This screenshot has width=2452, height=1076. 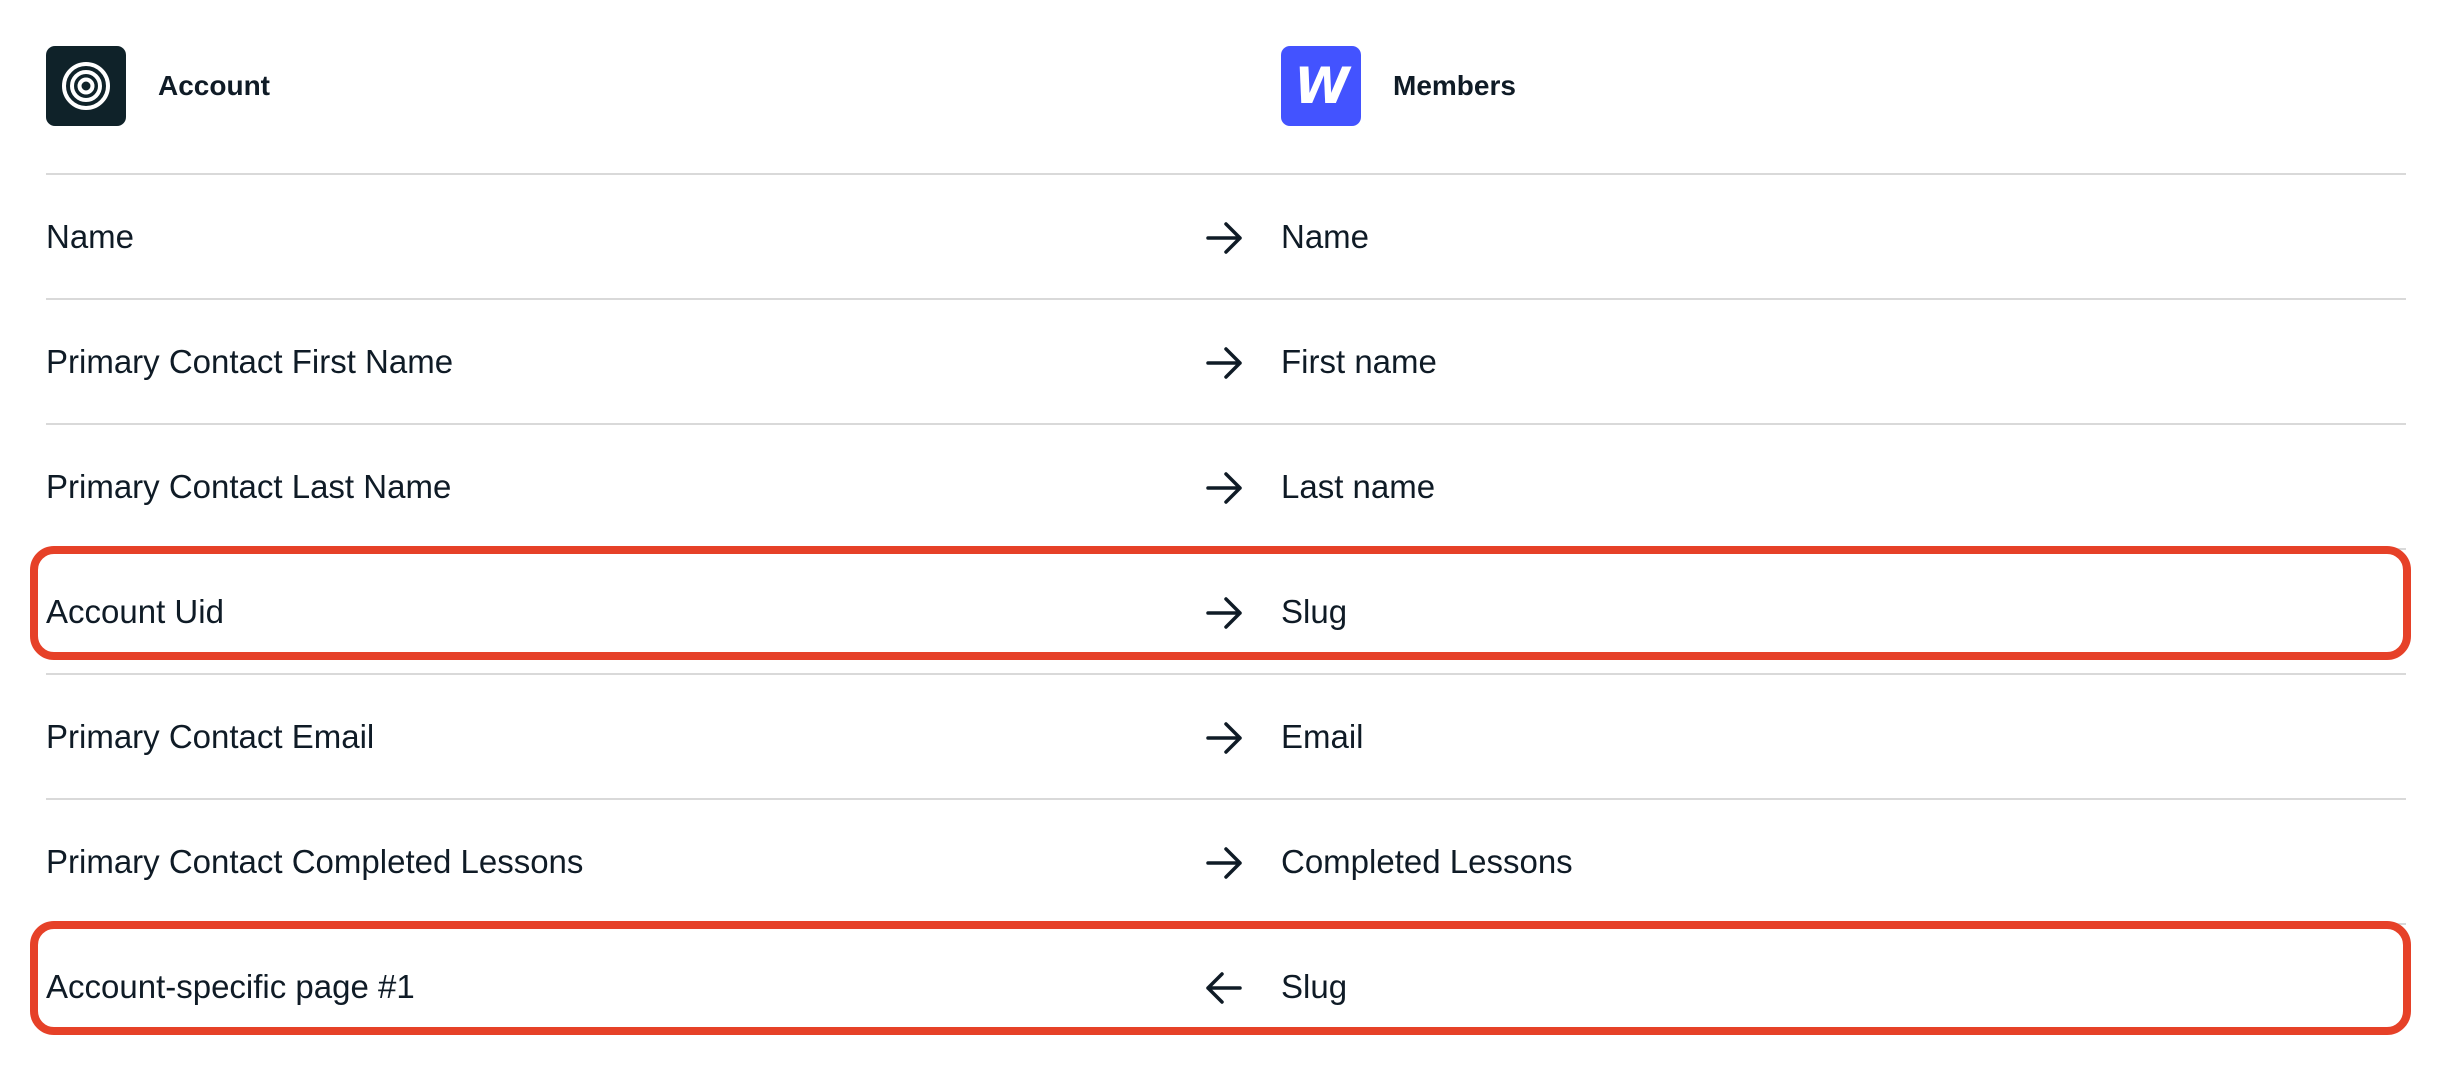 I want to click on source-field: Primary Contact Email, so click(x=210, y=736).